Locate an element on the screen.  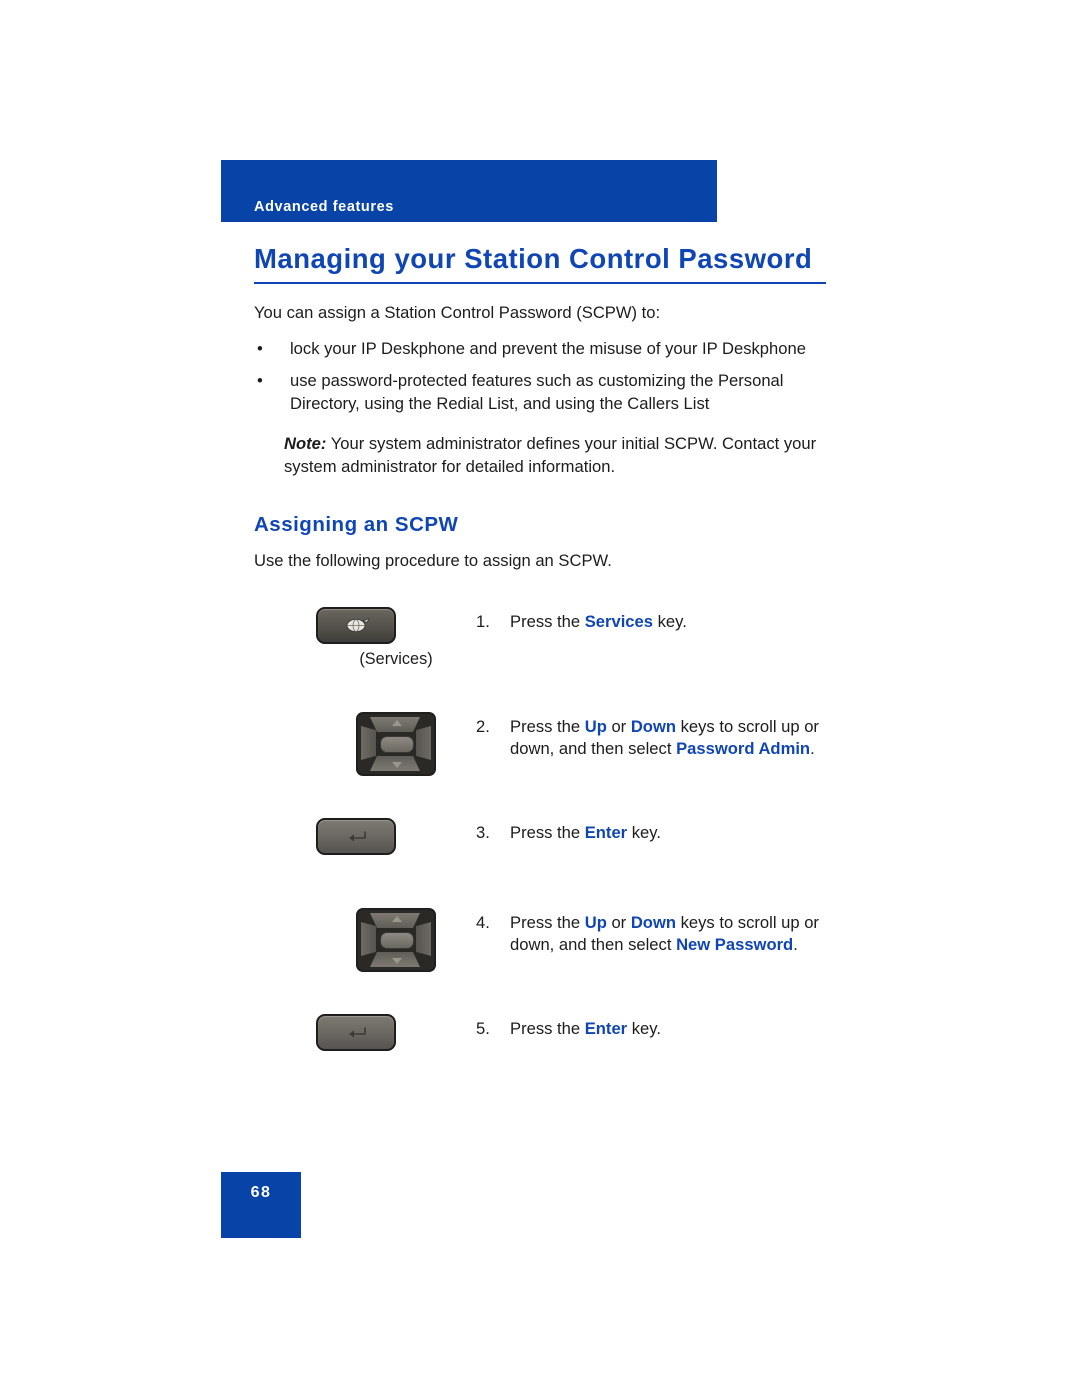
running-head-bar: Advanced features is located at coordinates (469, 191).